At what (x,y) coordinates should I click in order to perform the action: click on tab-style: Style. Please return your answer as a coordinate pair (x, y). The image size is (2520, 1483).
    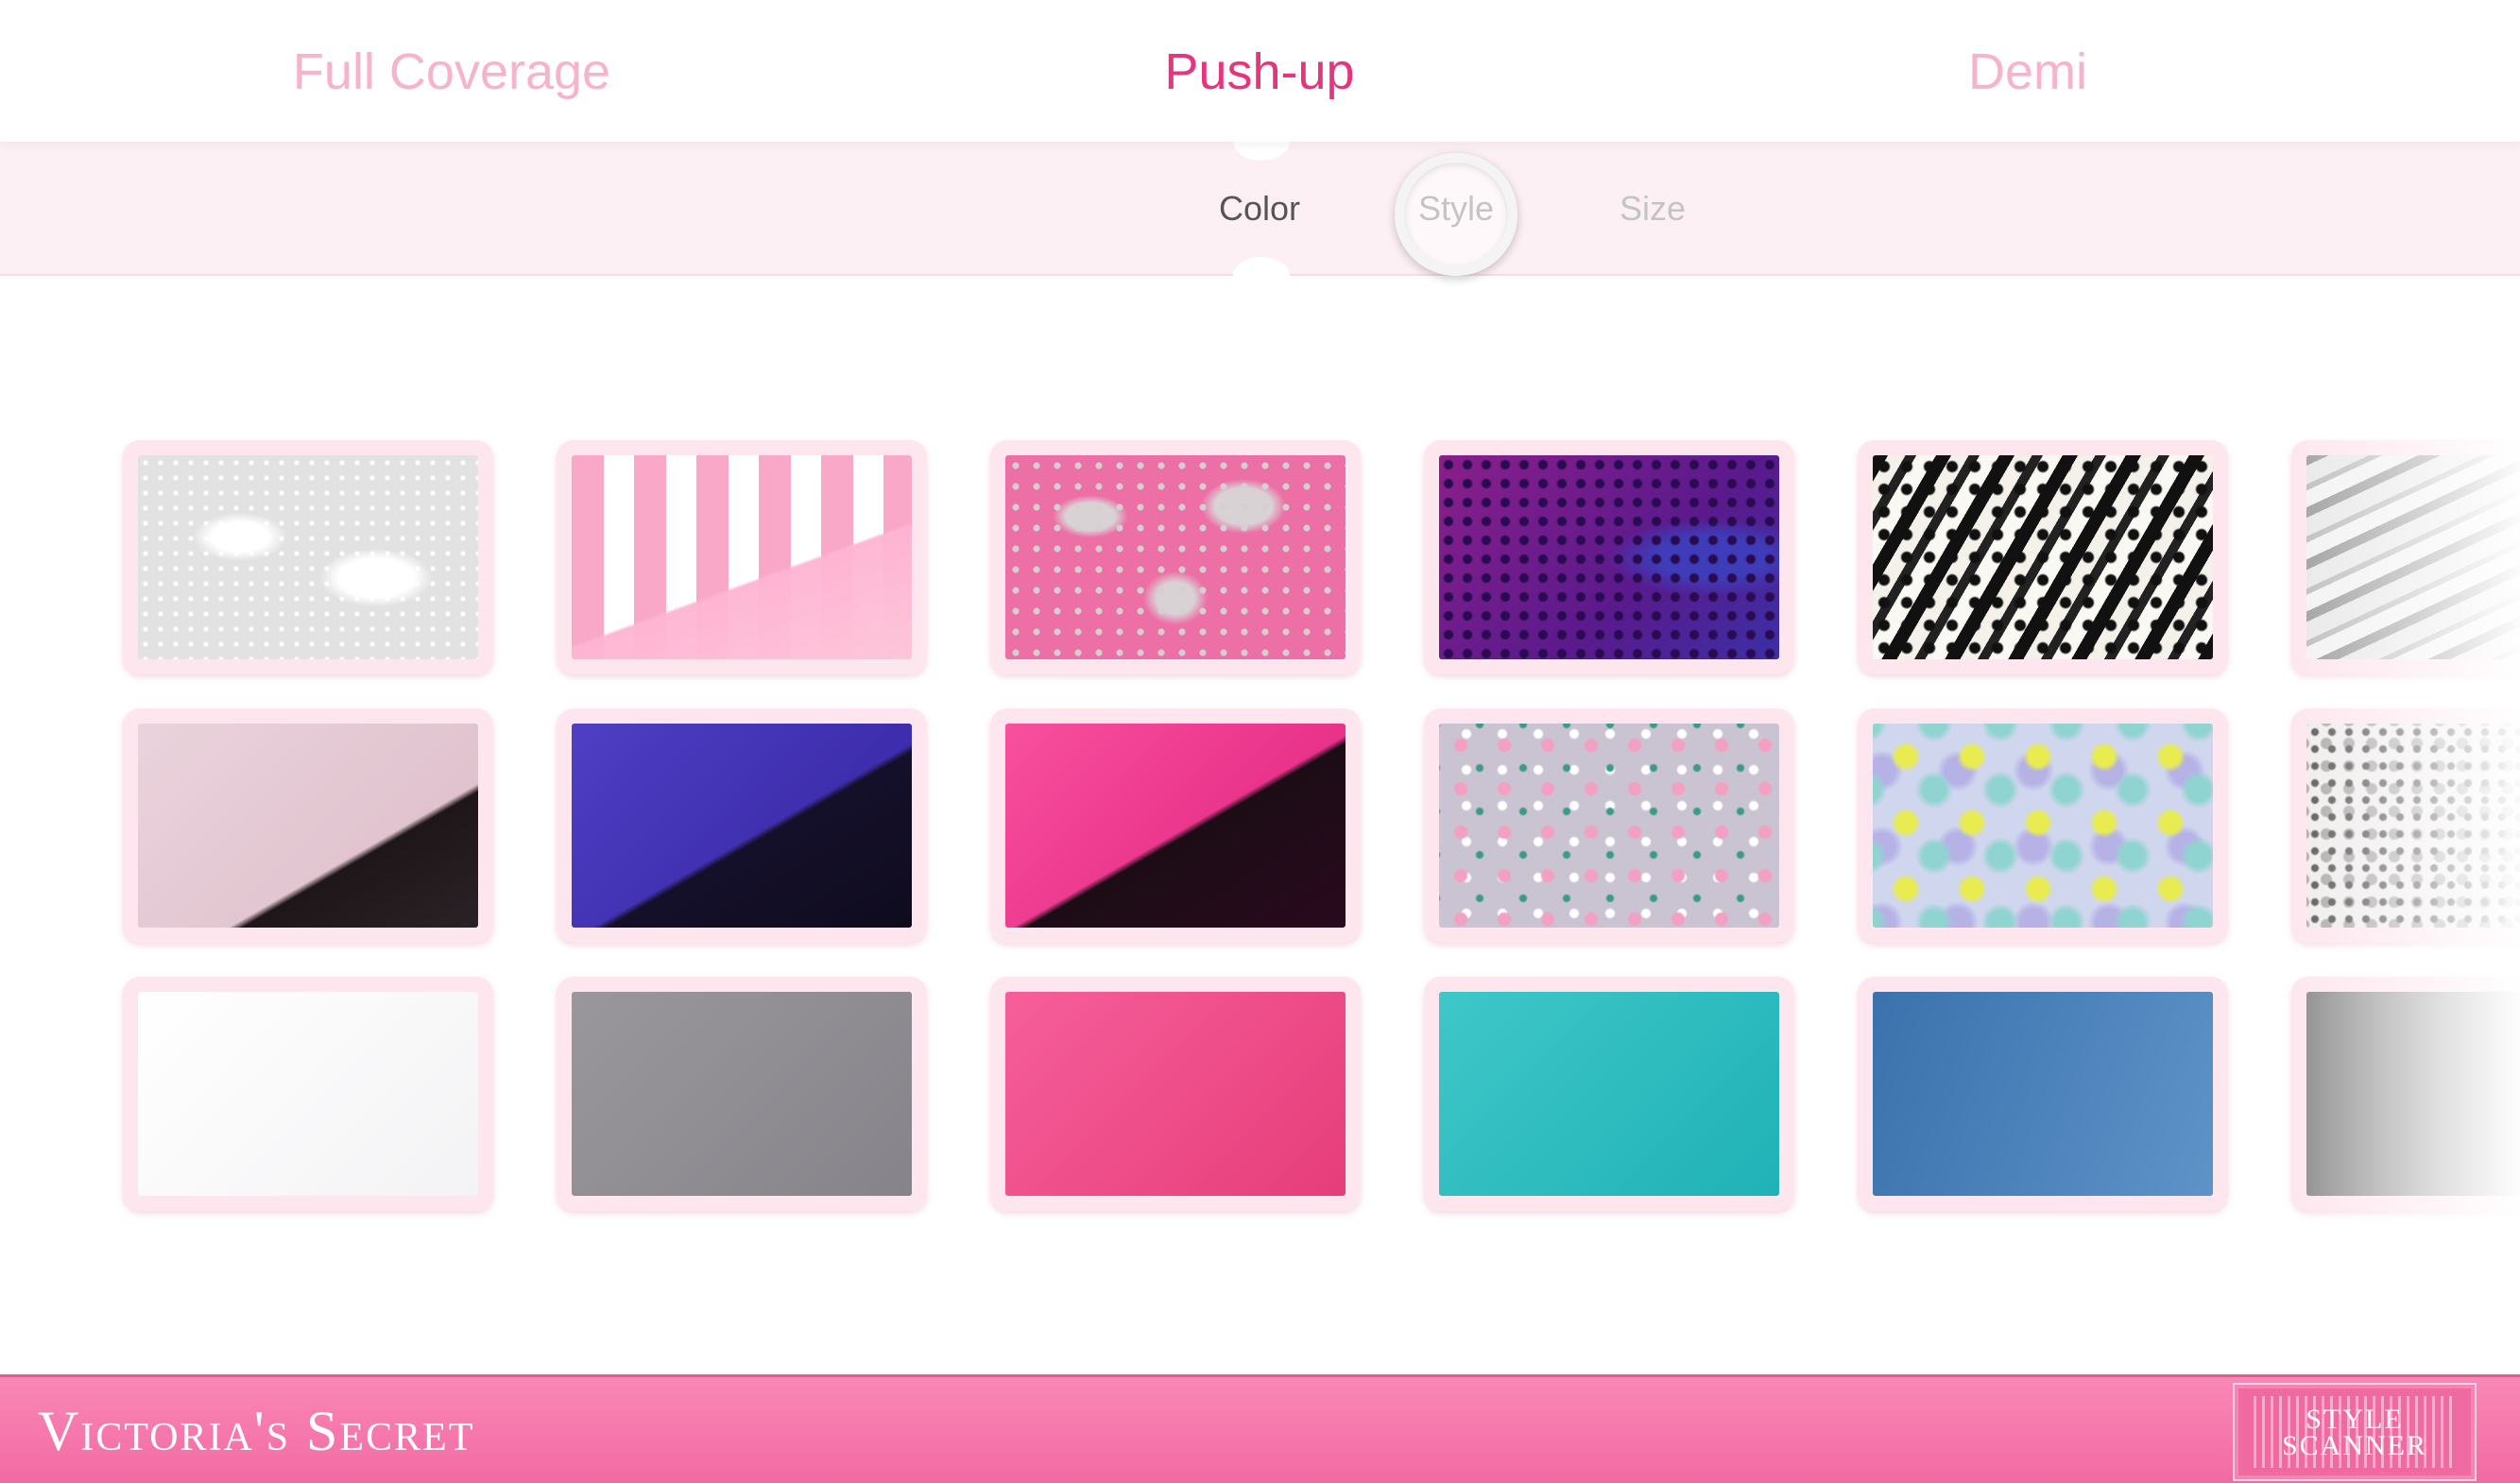
    Looking at the image, I should click on (1456, 208).